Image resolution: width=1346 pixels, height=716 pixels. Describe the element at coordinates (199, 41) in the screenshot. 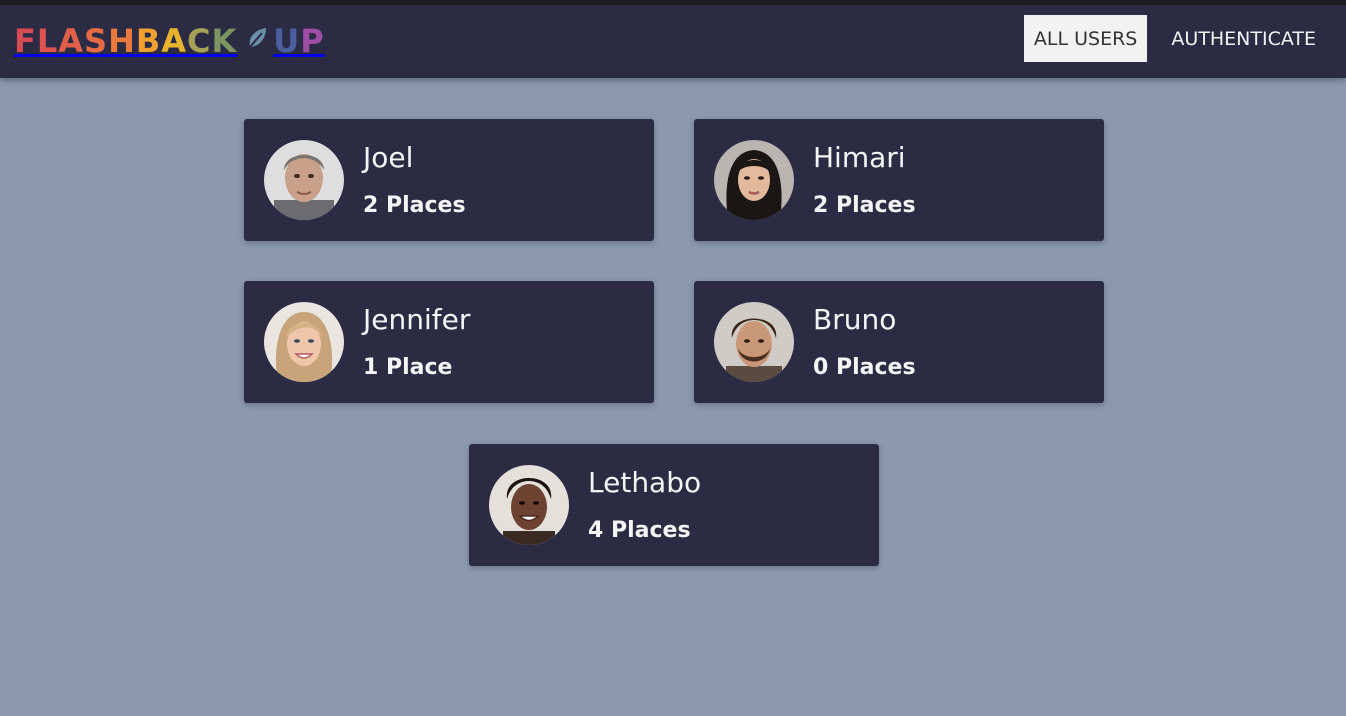

I see `logo-letter: C` at that location.